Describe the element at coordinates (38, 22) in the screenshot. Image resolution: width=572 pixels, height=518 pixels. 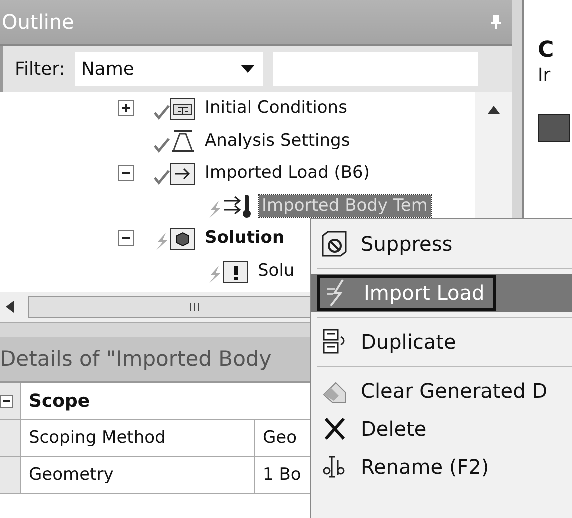
I see `panel-title: Outline` at that location.